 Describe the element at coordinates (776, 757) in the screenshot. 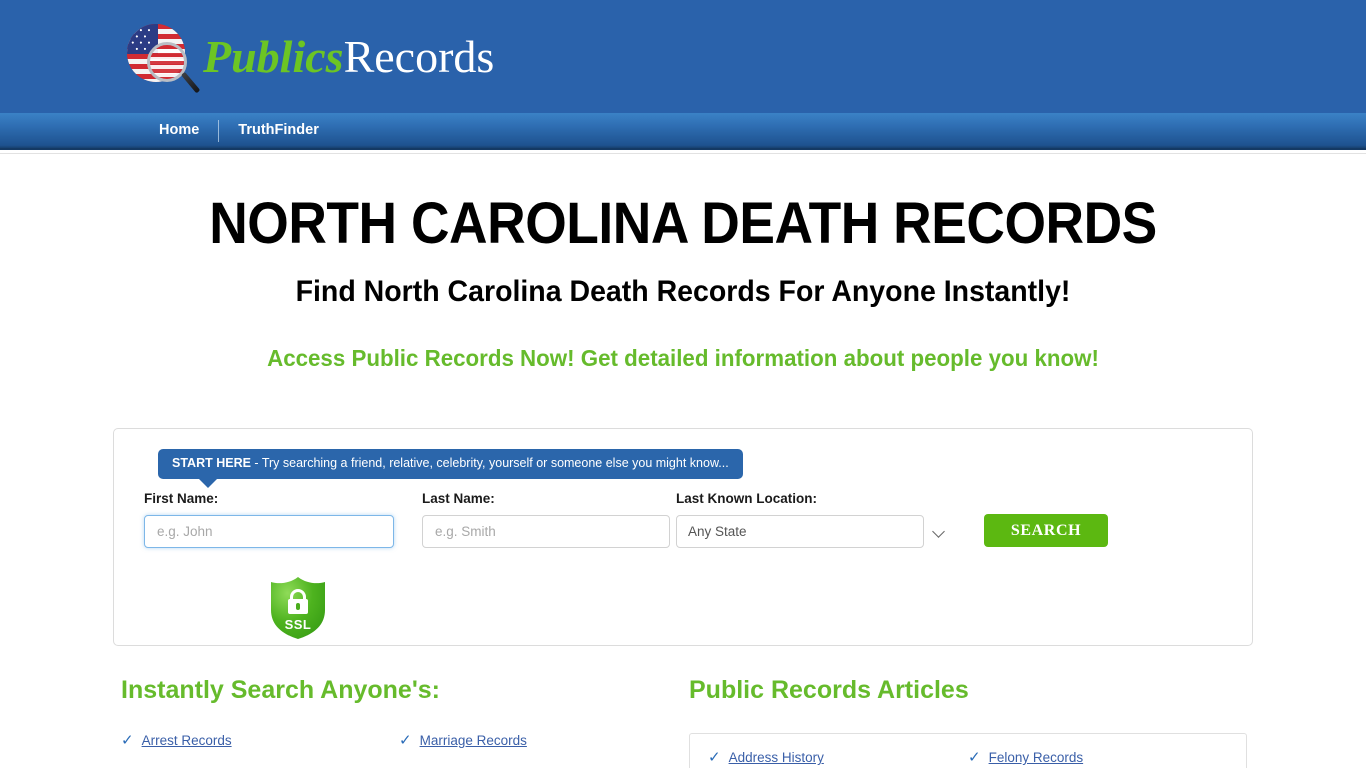

I see `link-address-history: Address History` at that location.